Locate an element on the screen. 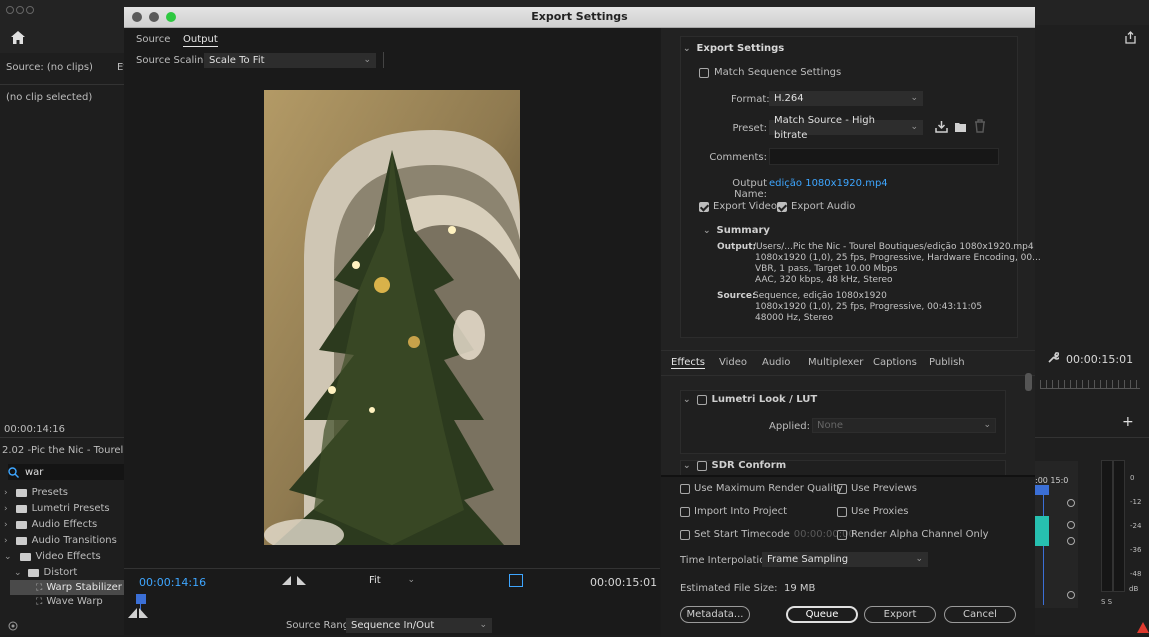  search-input: war is located at coordinates (34, 472).